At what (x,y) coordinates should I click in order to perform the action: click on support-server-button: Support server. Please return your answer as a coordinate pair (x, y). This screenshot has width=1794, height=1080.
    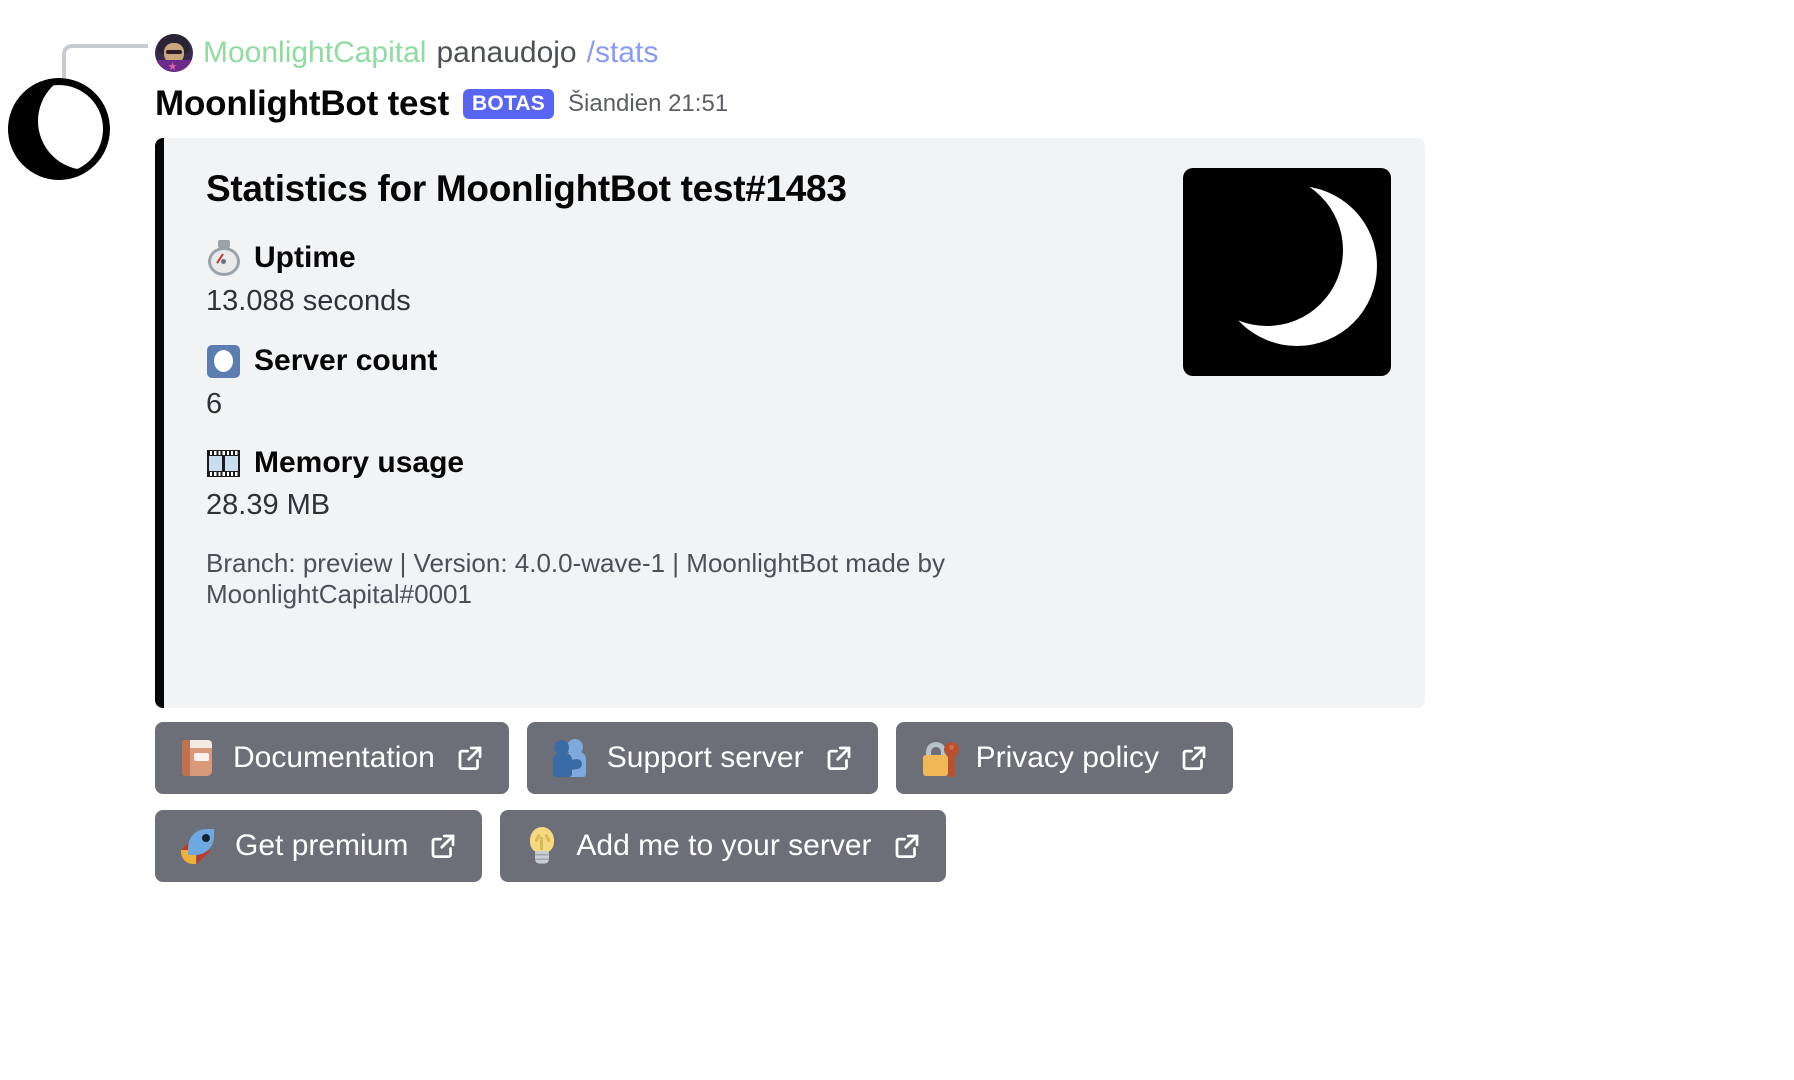
    Looking at the image, I should click on (702, 758).